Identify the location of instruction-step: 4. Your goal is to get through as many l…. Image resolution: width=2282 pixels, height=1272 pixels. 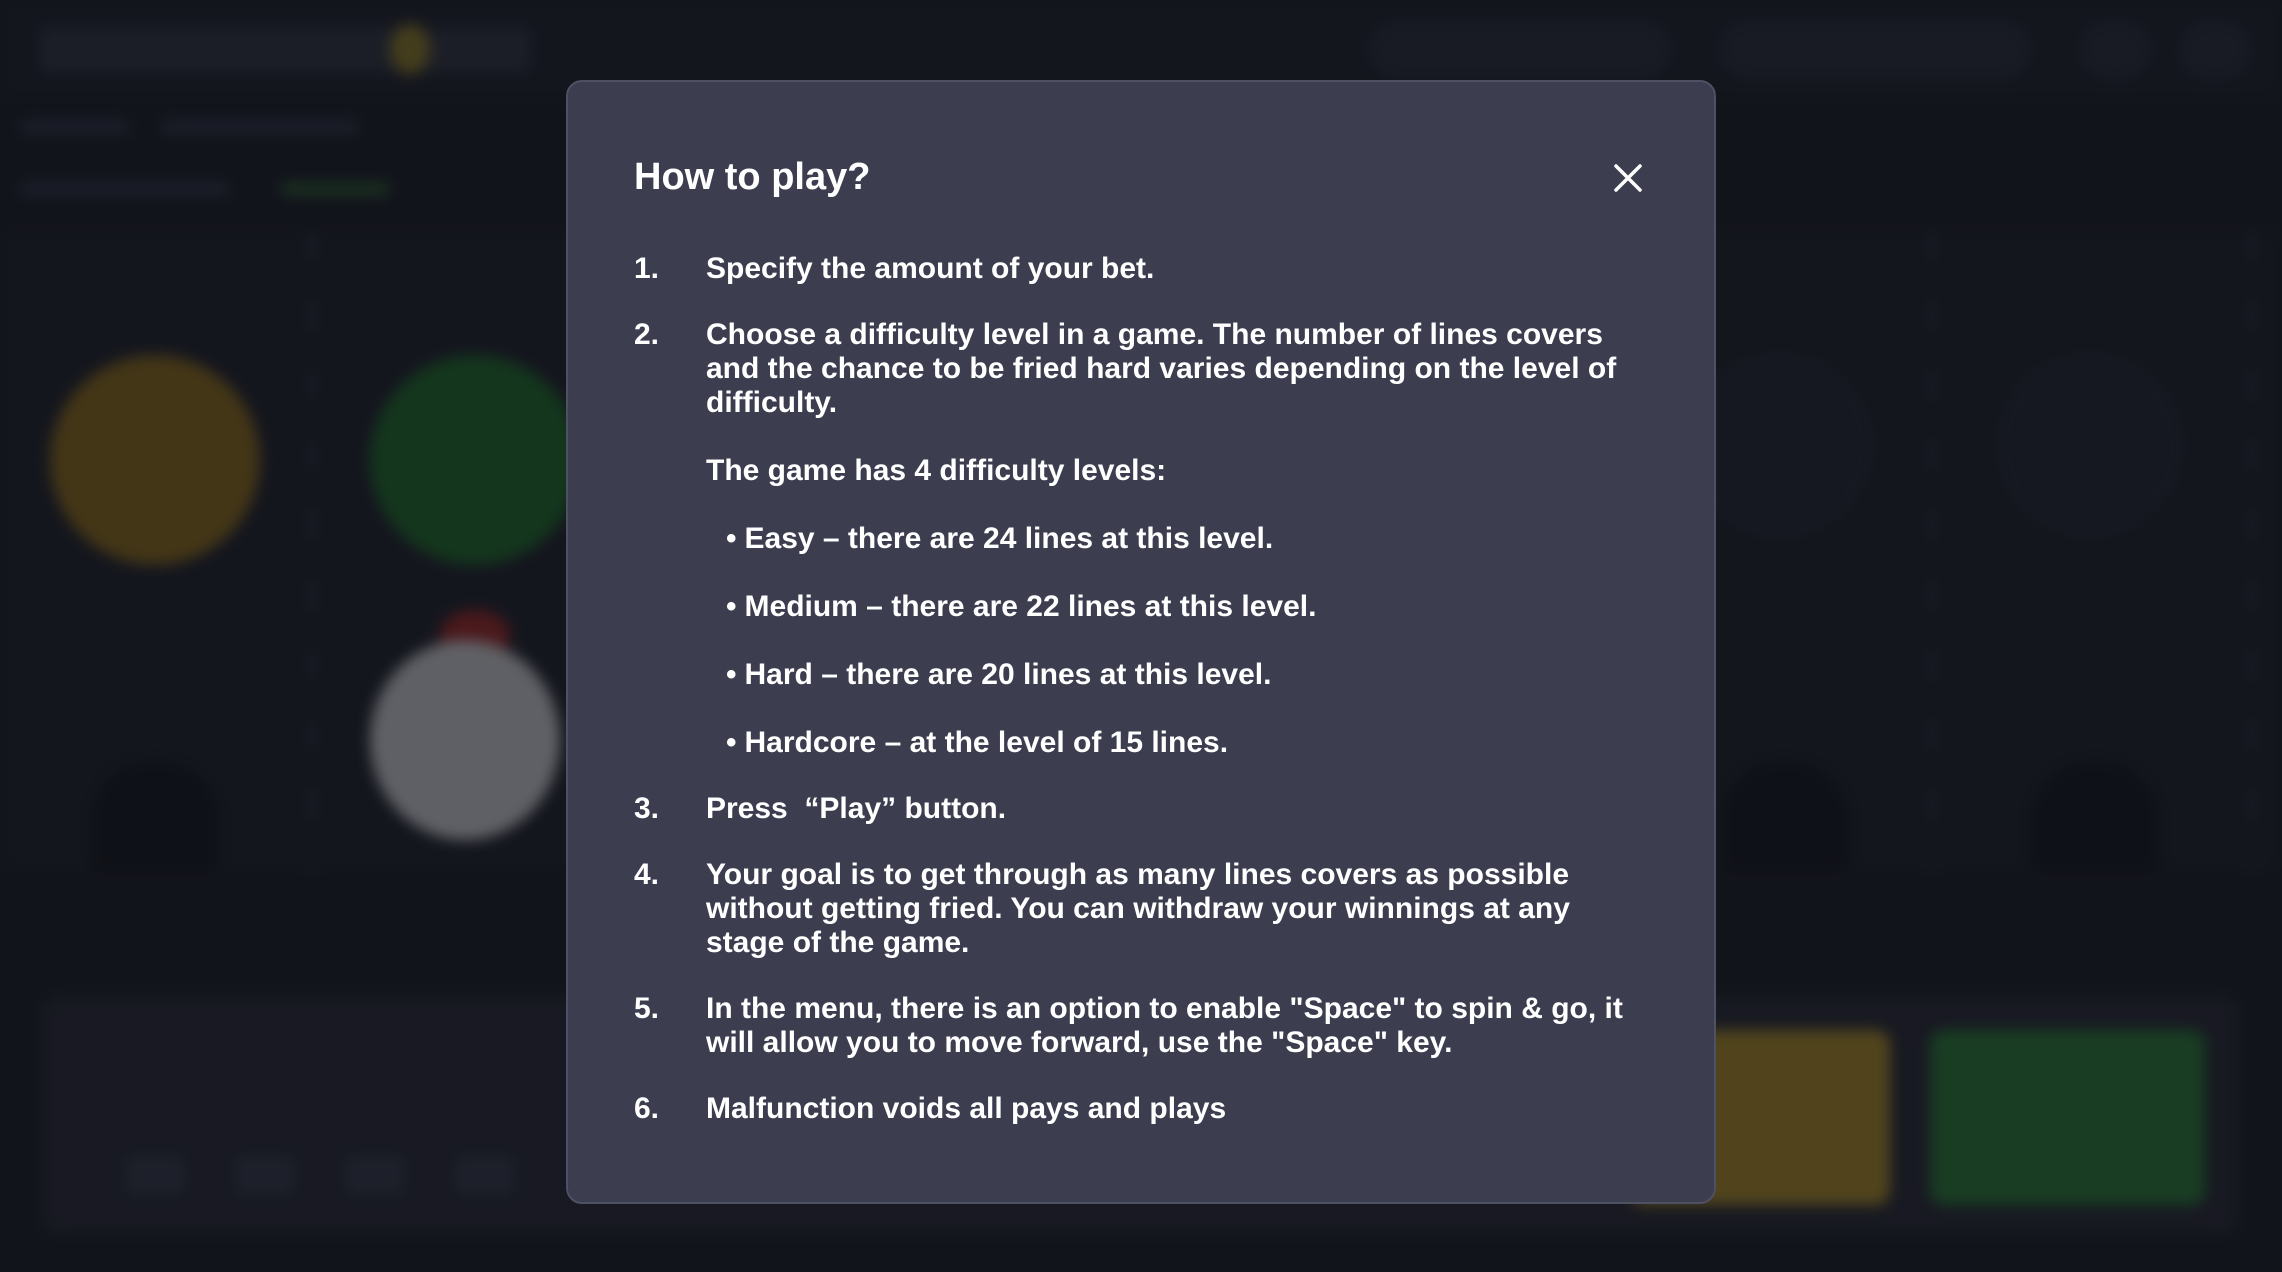
(1141, 909).